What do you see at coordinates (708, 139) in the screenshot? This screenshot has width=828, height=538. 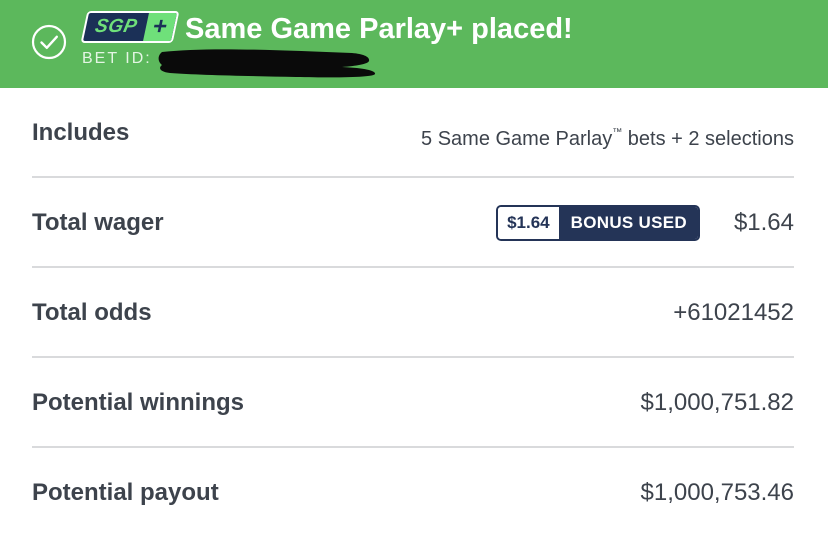 I see `includes-value-suffix: bets + 2 selections` at bounding box center [708, 139].